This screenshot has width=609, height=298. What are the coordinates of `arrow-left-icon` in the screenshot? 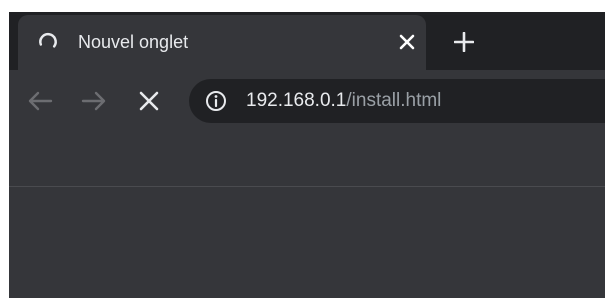 It's located at (40, 101).